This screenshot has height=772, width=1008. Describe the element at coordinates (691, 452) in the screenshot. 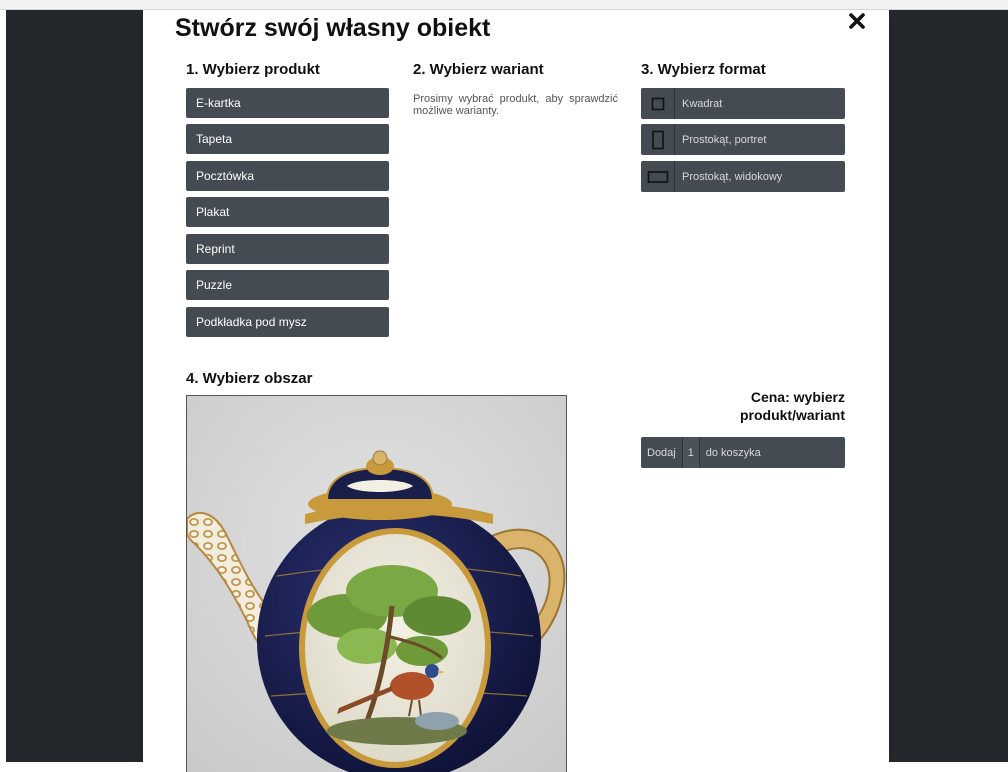

I see `quantity-field: 1` at that location.